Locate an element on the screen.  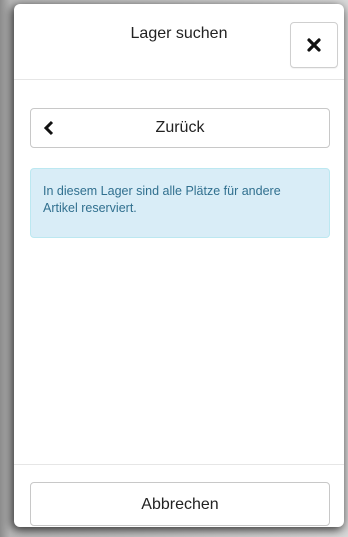
close-icon is located at coordinates (314, 45).